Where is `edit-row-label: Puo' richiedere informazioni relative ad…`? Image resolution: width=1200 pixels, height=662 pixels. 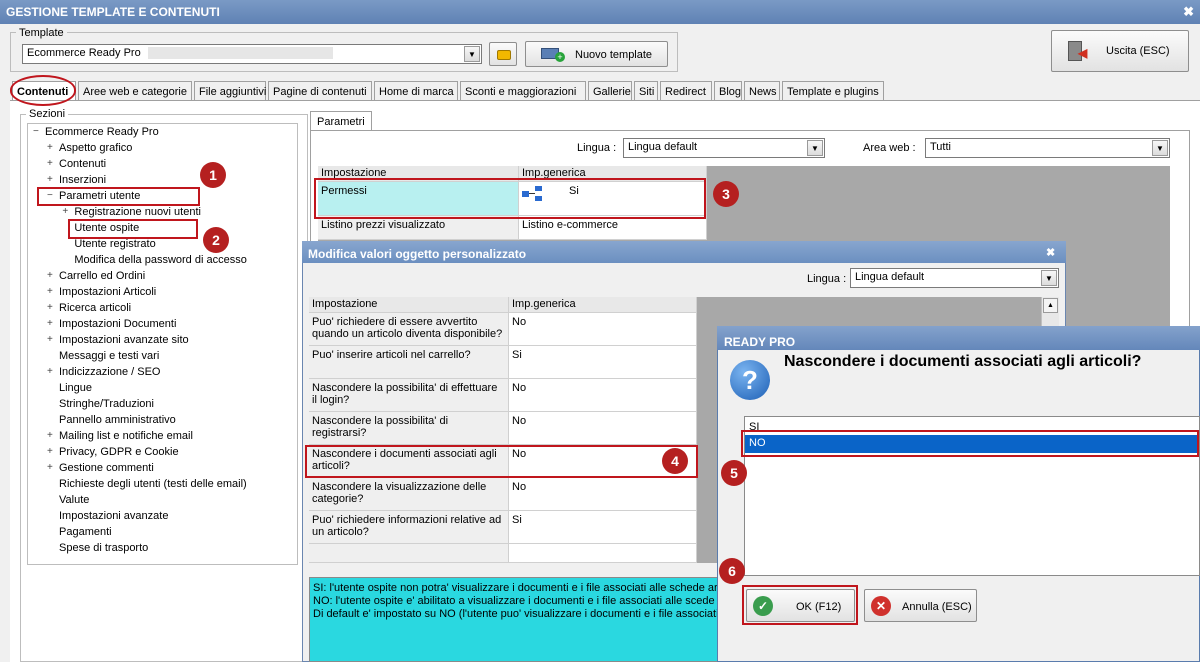 edit-row-label: Puo' richiedere informazioni relative ad… is located at coordinates (409, 527).